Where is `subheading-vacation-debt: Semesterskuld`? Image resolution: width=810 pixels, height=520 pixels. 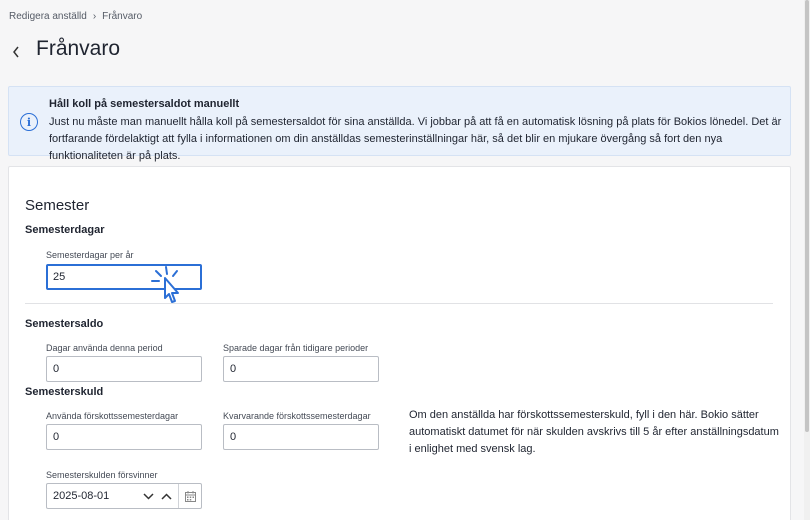
subheading-vacation-debt: Semesterskuld is located at coordinates (64, 392).